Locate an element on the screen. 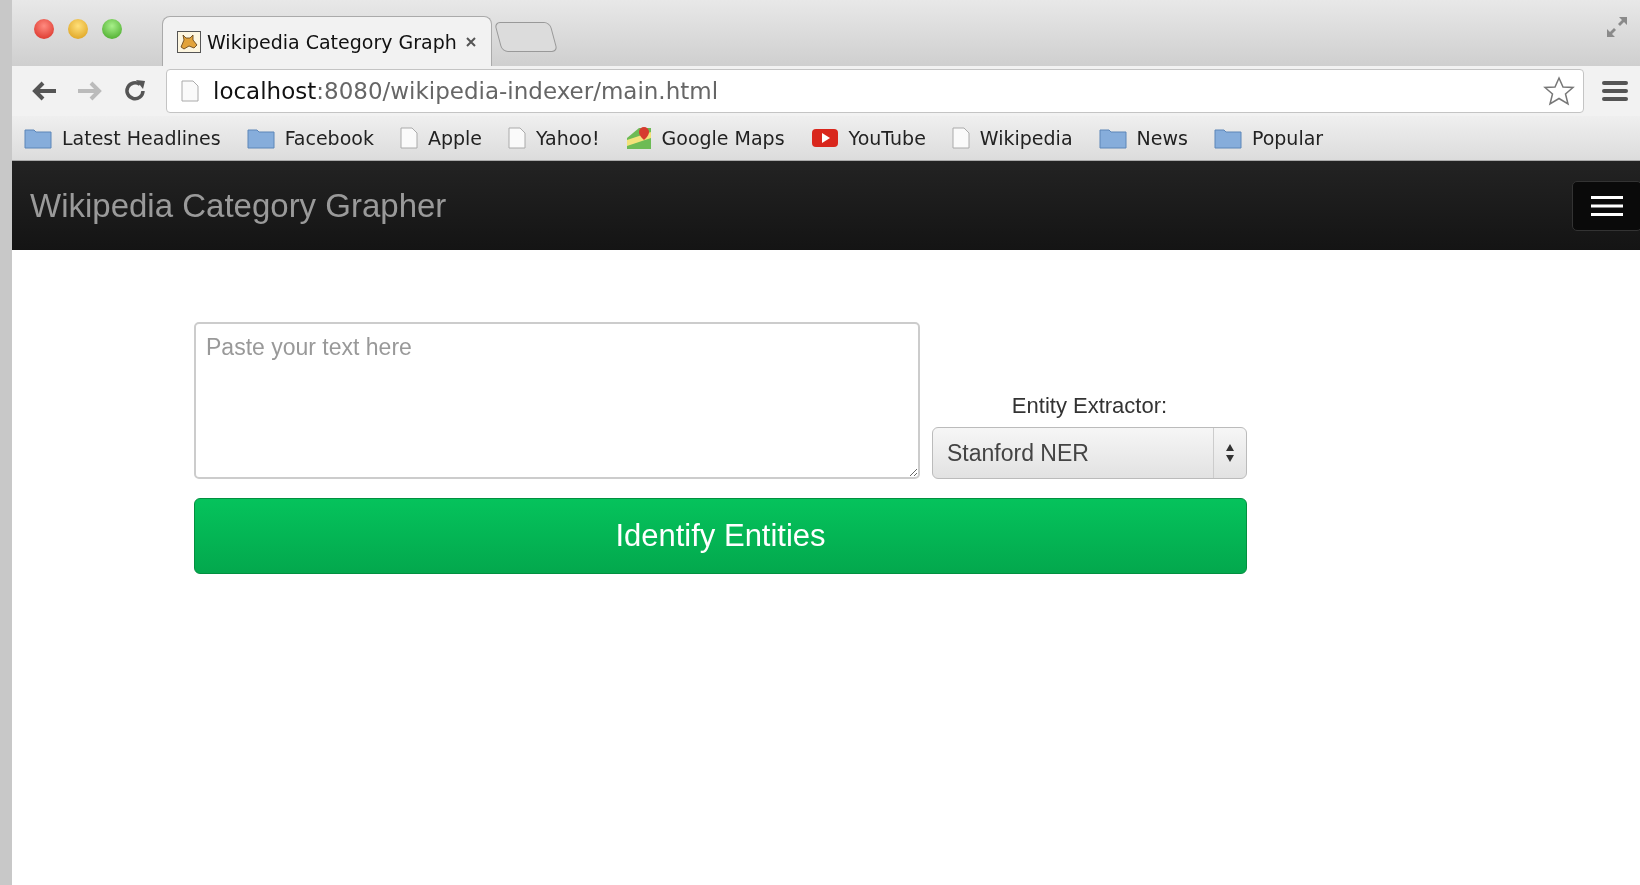 Image resolution: width=1640 pixels, height=885 pixels. bookmark-item: Apple is located at coordinates (440, 138).